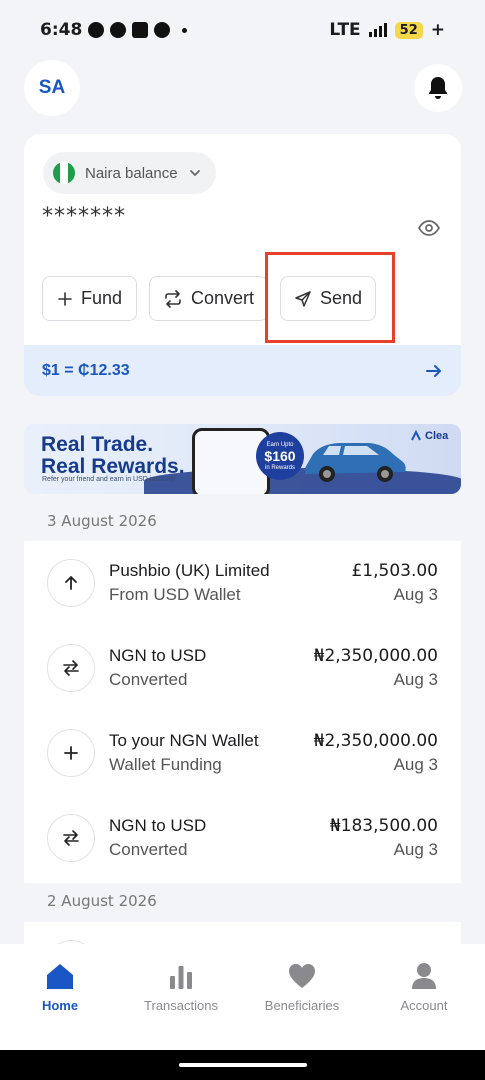 Image resolution: width=485 pixels, height=1080 pixels. What do you see at coordinates (113, 466) in the screenshot?
I see `promo-line-2: Real Rewards.` at bounding box center [113, 466].